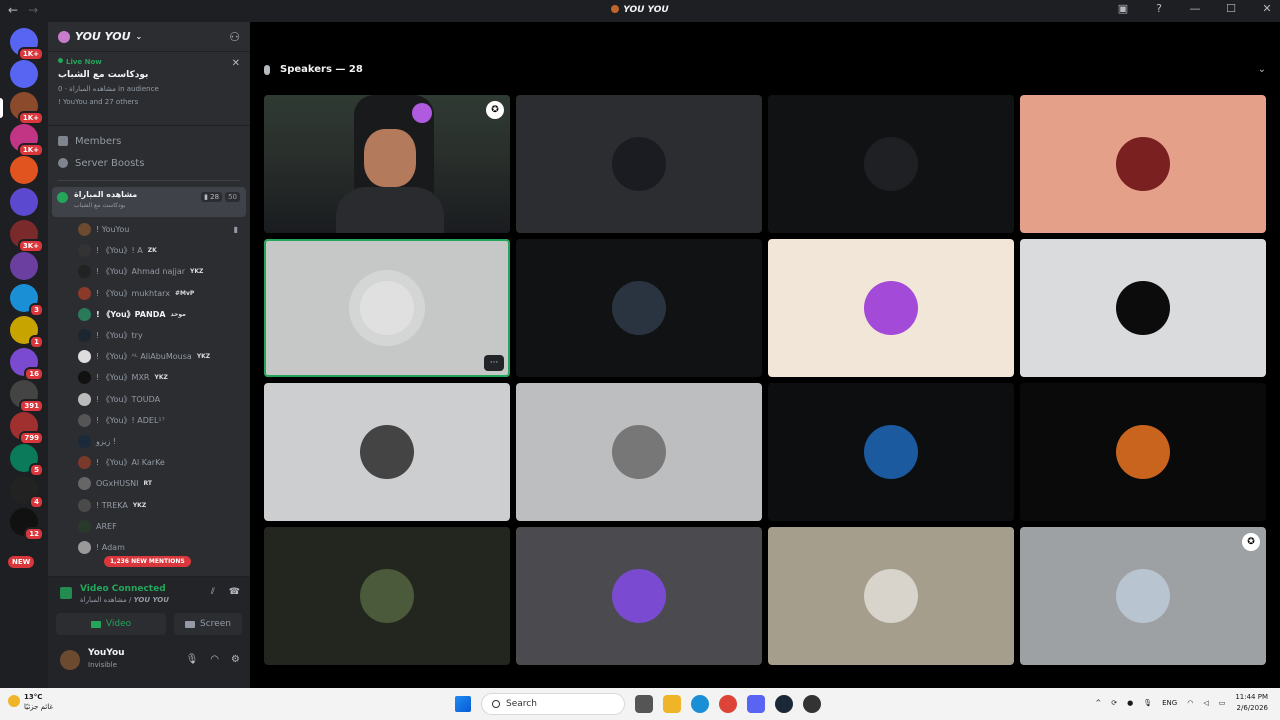 Image resolution: width=1280 pixels, height=720 pixels. I want to click on invite-people-icon: ⚇, so click(234, 37).